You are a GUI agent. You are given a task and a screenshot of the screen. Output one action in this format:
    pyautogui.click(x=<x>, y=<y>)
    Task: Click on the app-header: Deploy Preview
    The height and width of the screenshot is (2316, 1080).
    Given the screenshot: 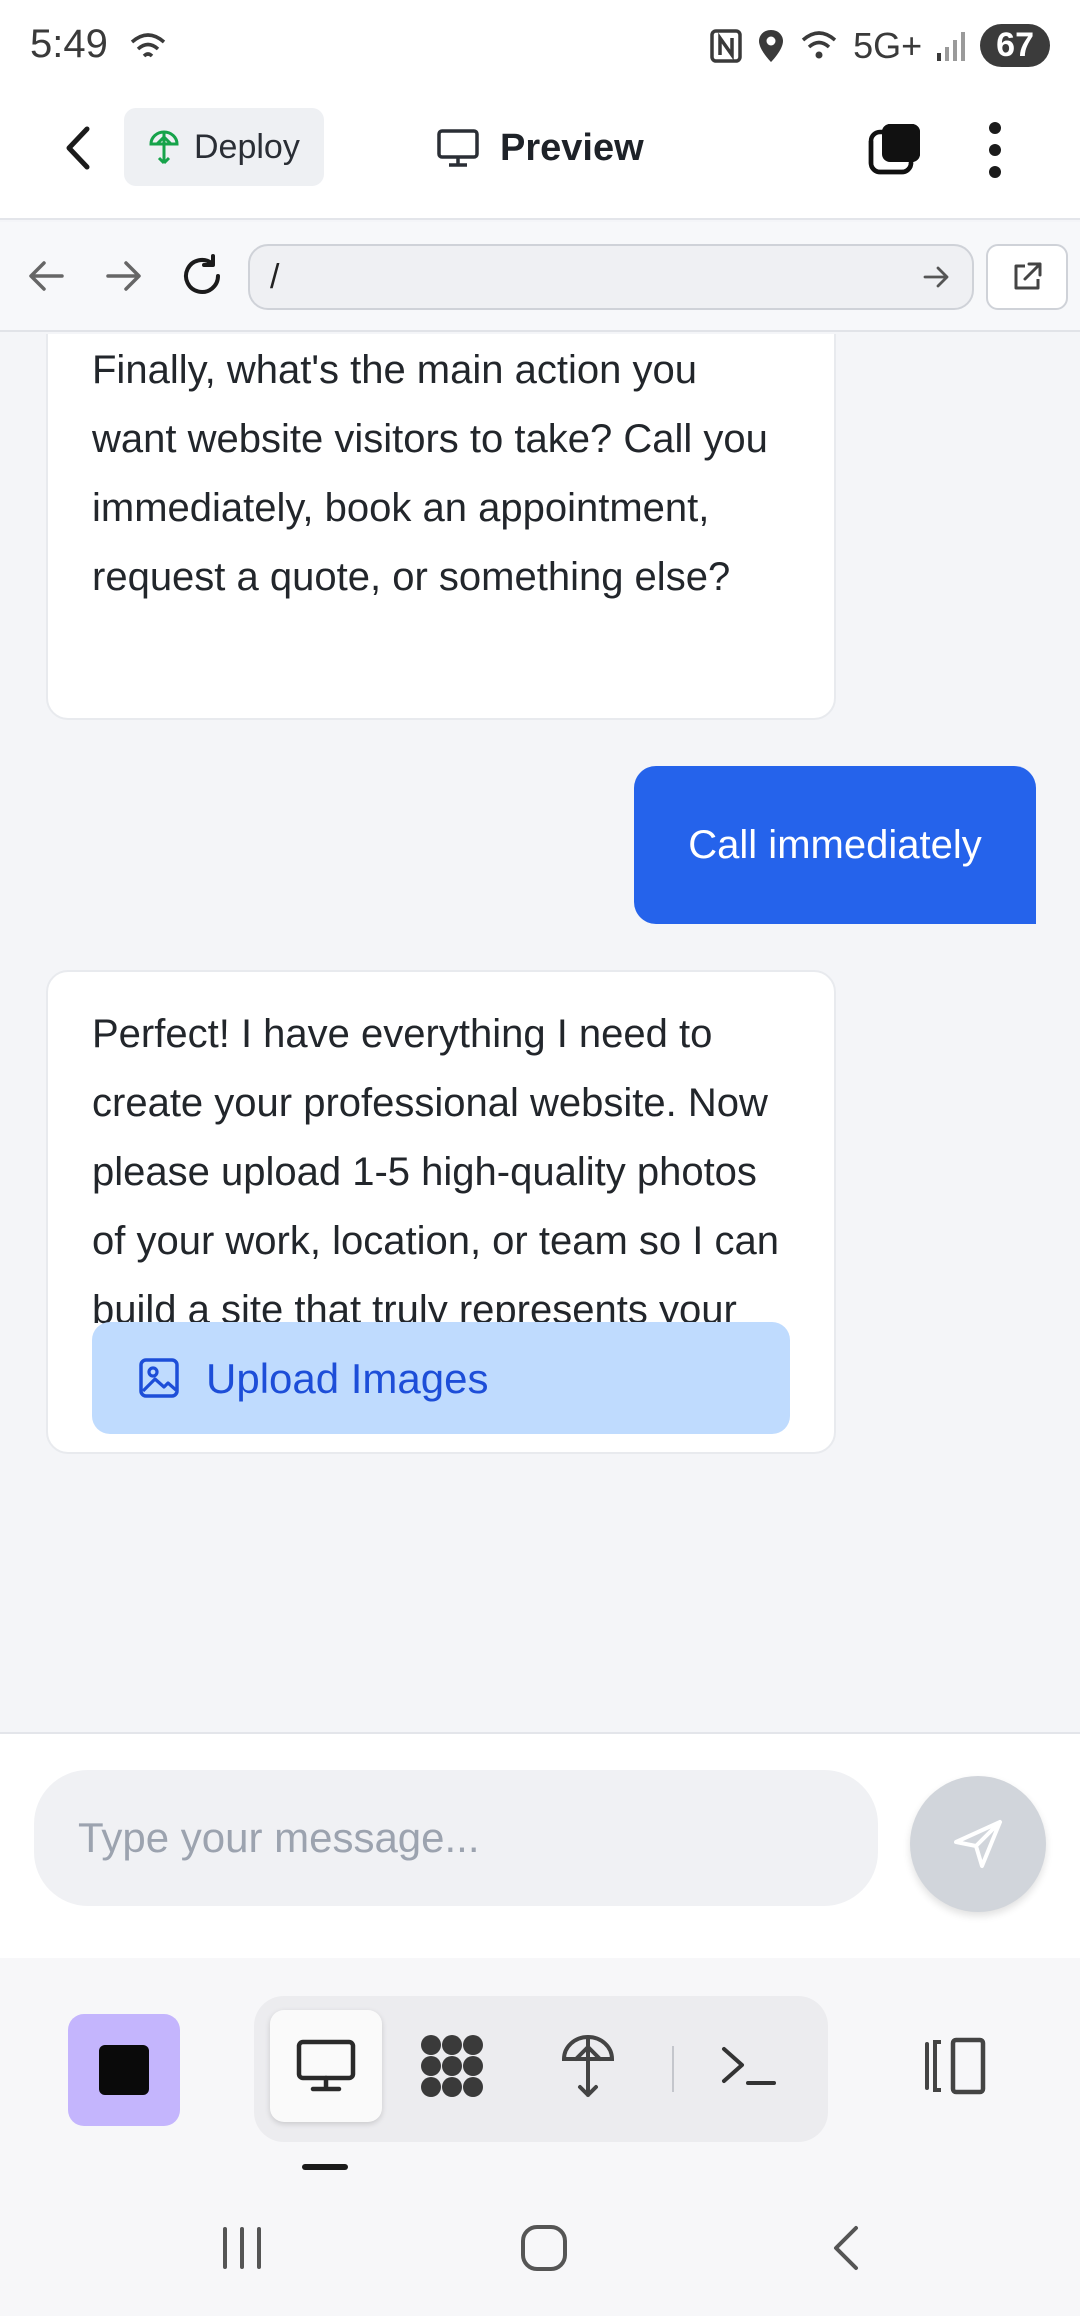 What is the action you would take?
    pyautogui.click(x=540, y=158)
    